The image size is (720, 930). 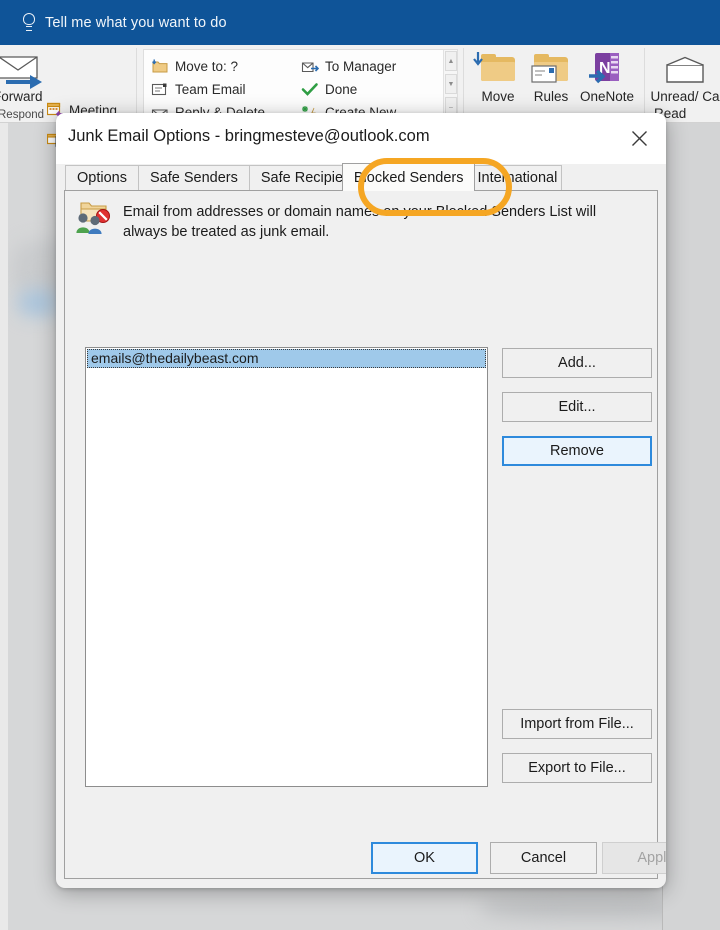 What do you see at coordinates (685, 96) in the screenshot?
I see `unread-read-label: Unread/ Ca` at bounding box center [685, 96].